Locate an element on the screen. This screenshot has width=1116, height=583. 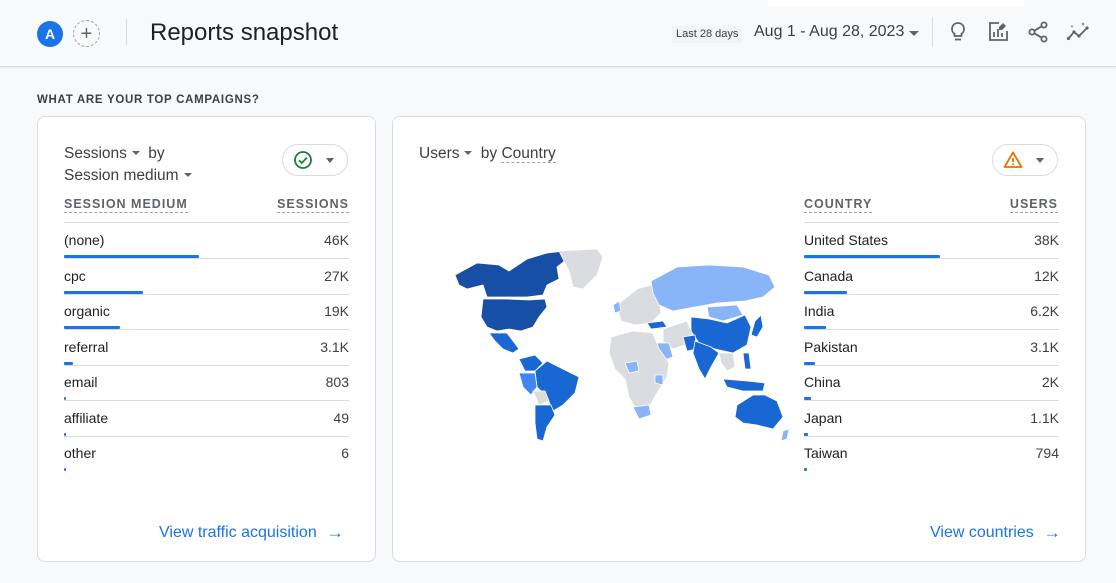
column-header-session-medium: SESSION MEDIUM is located at coordinates (126, 205).